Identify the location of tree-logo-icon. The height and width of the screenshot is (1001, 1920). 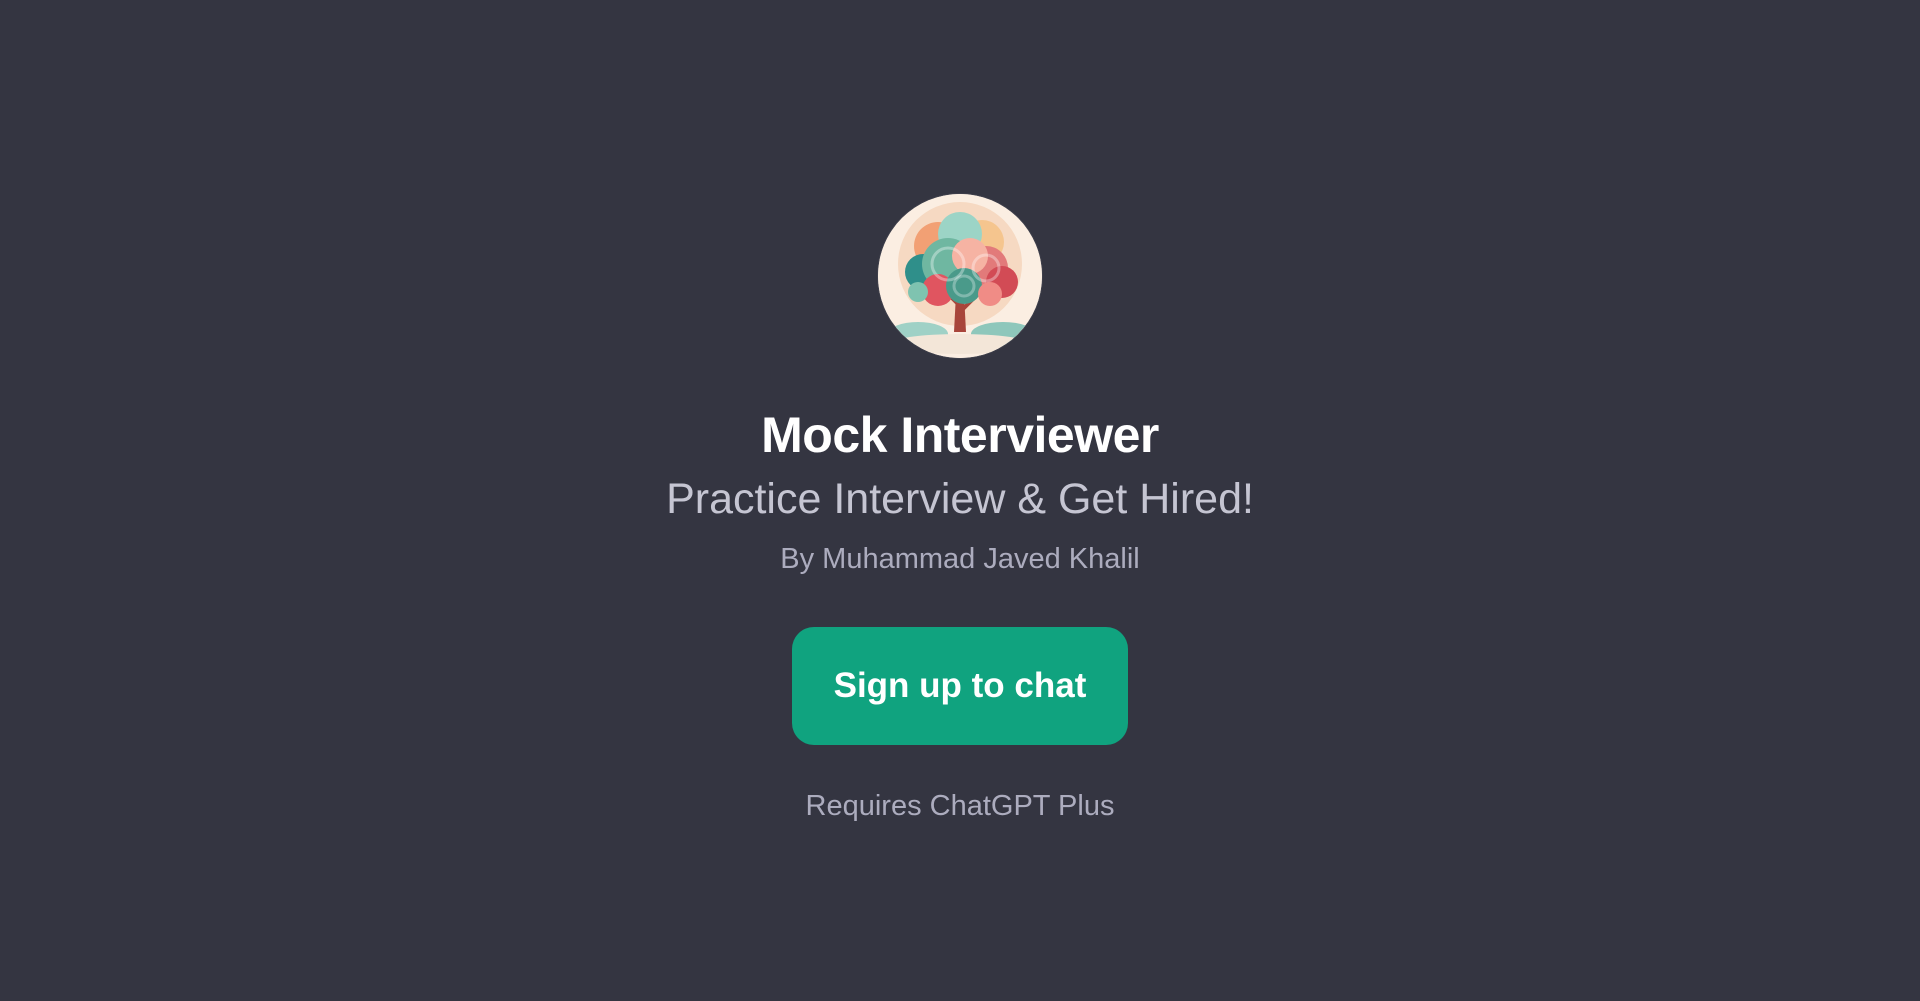
(960, 276).